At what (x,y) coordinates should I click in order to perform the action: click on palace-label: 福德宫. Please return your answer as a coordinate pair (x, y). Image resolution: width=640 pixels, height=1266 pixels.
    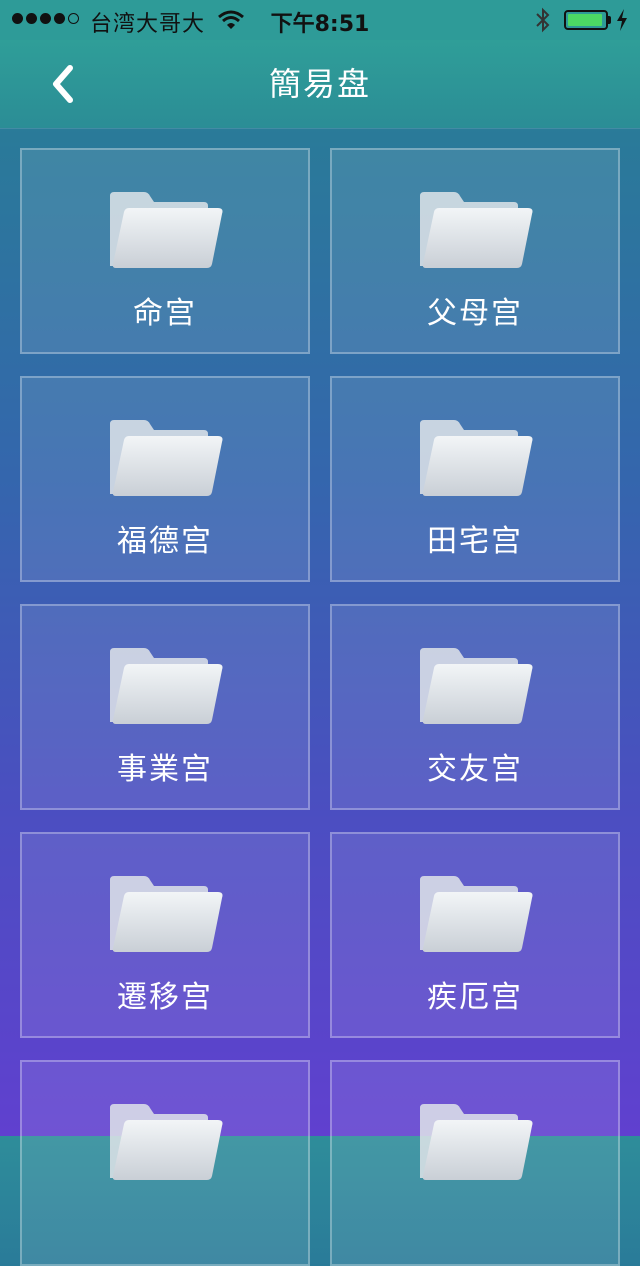
    Looking at the image, I should click on (165, 541).